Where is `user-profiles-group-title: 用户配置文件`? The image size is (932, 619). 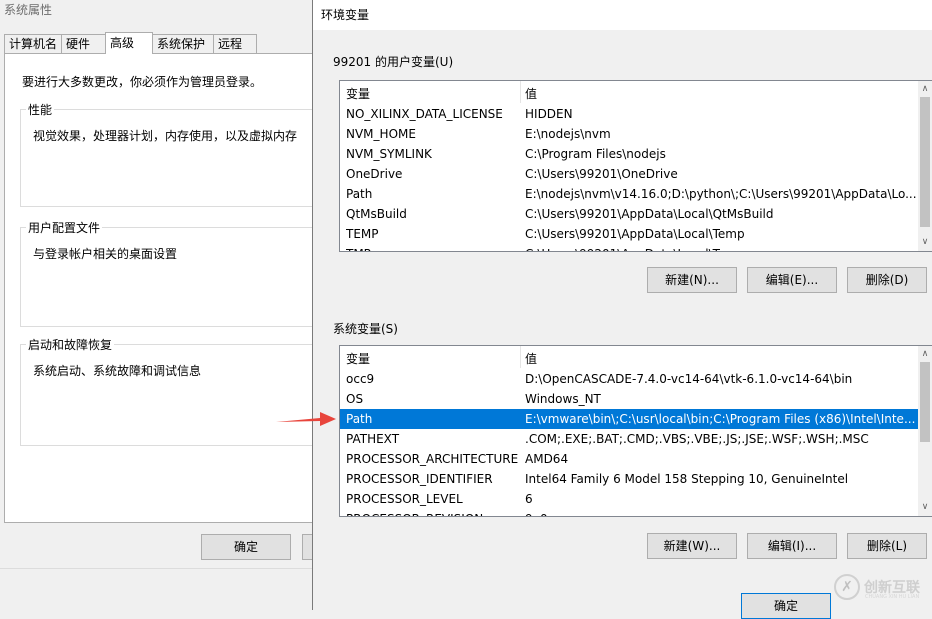 user-profiles-group-title: 用户配置文件 is located at coordinates (64, 227).